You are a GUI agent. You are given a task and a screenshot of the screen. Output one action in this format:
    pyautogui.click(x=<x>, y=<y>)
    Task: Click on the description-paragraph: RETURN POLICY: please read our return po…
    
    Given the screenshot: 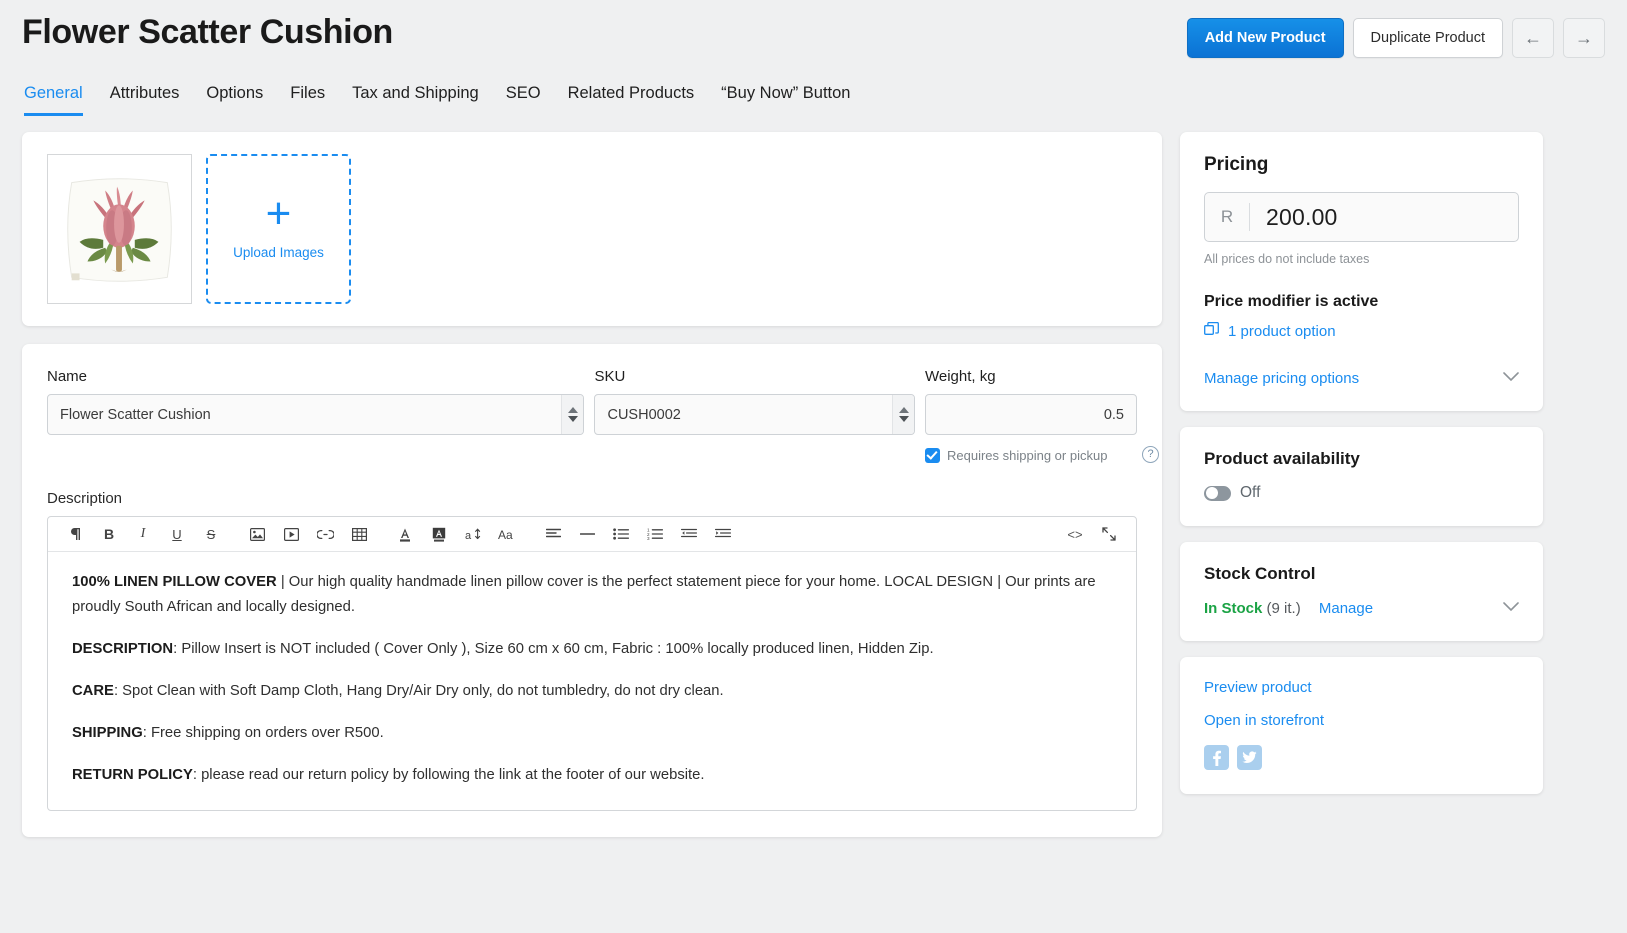 What is the action you would take?
    pyautogui.click(x=592, y=775)
    